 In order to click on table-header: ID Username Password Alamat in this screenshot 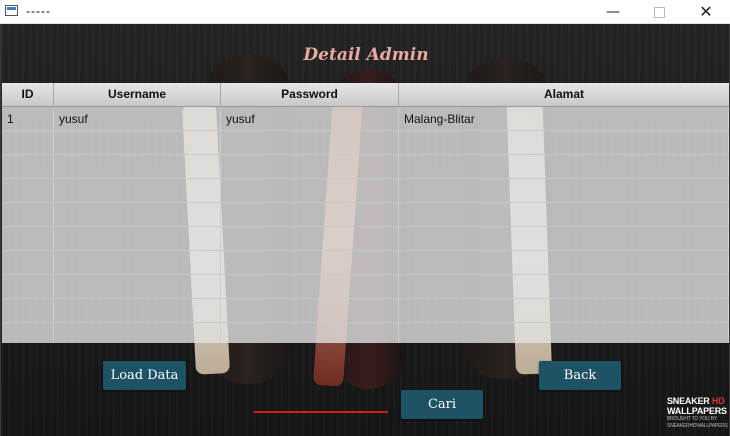, I will do `click(365, 95)`.